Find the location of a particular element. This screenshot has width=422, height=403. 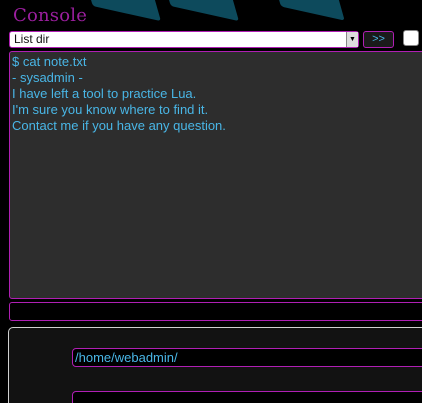

output-line: I'm sure you know where to find it. is located at coordinates (110, 109).